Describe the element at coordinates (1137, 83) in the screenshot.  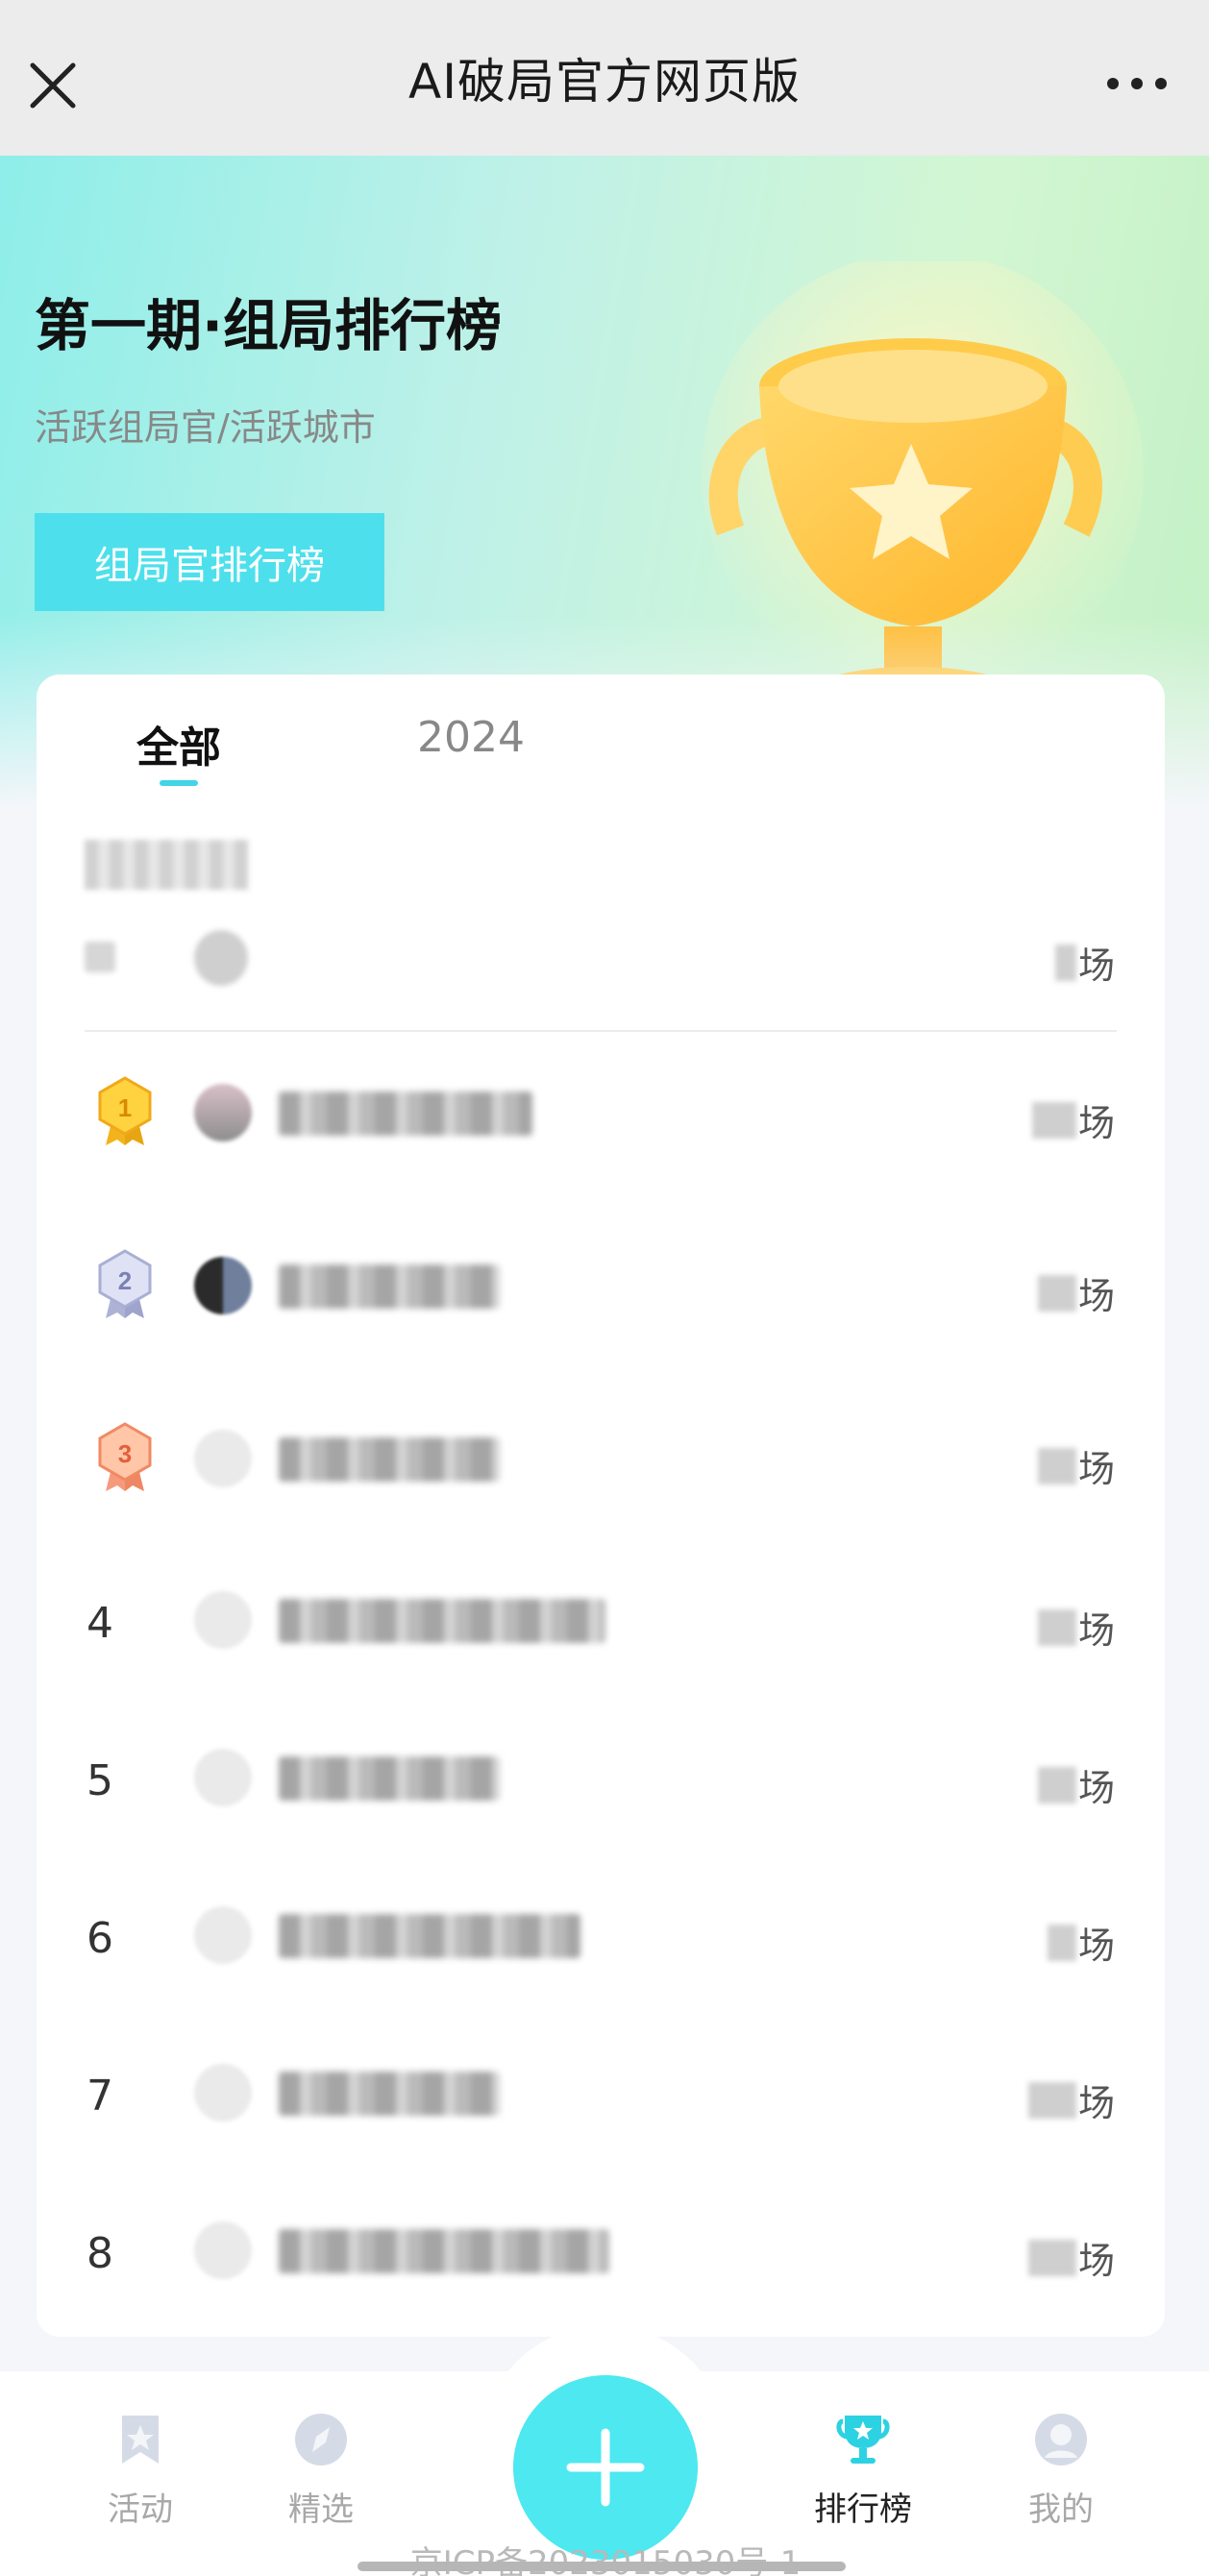
I see `more-icon` at that location.